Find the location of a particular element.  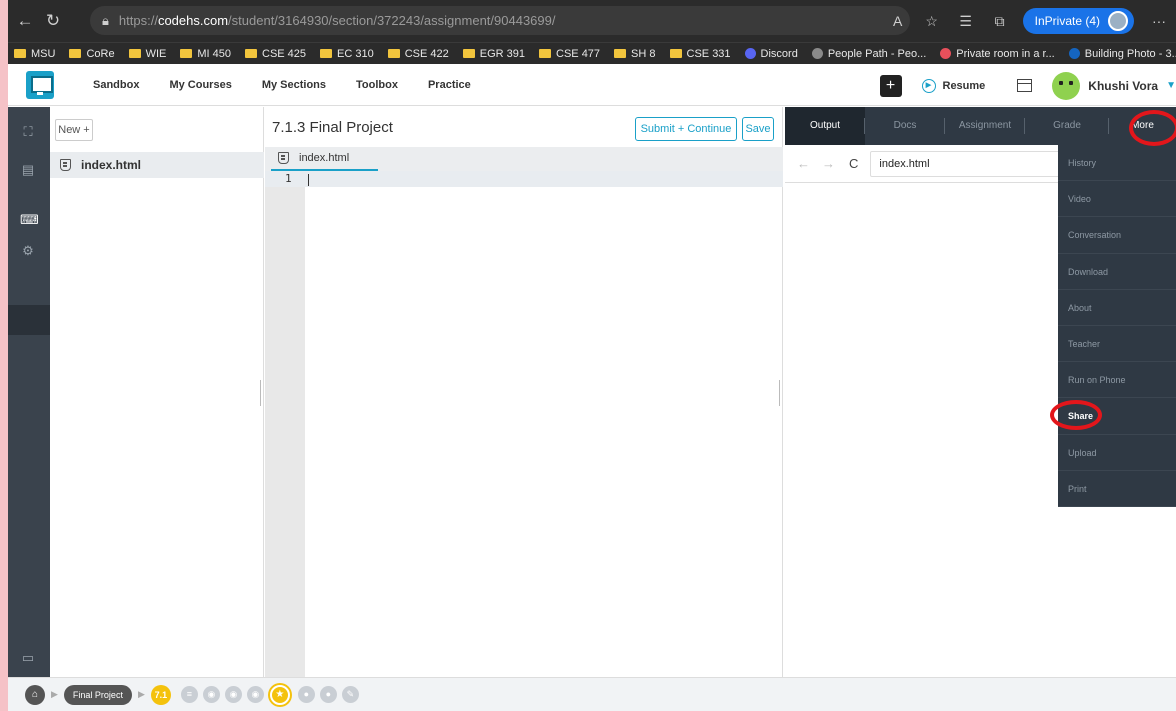

current-activity-star-icon: ★ is located at coordinates (279, 694).